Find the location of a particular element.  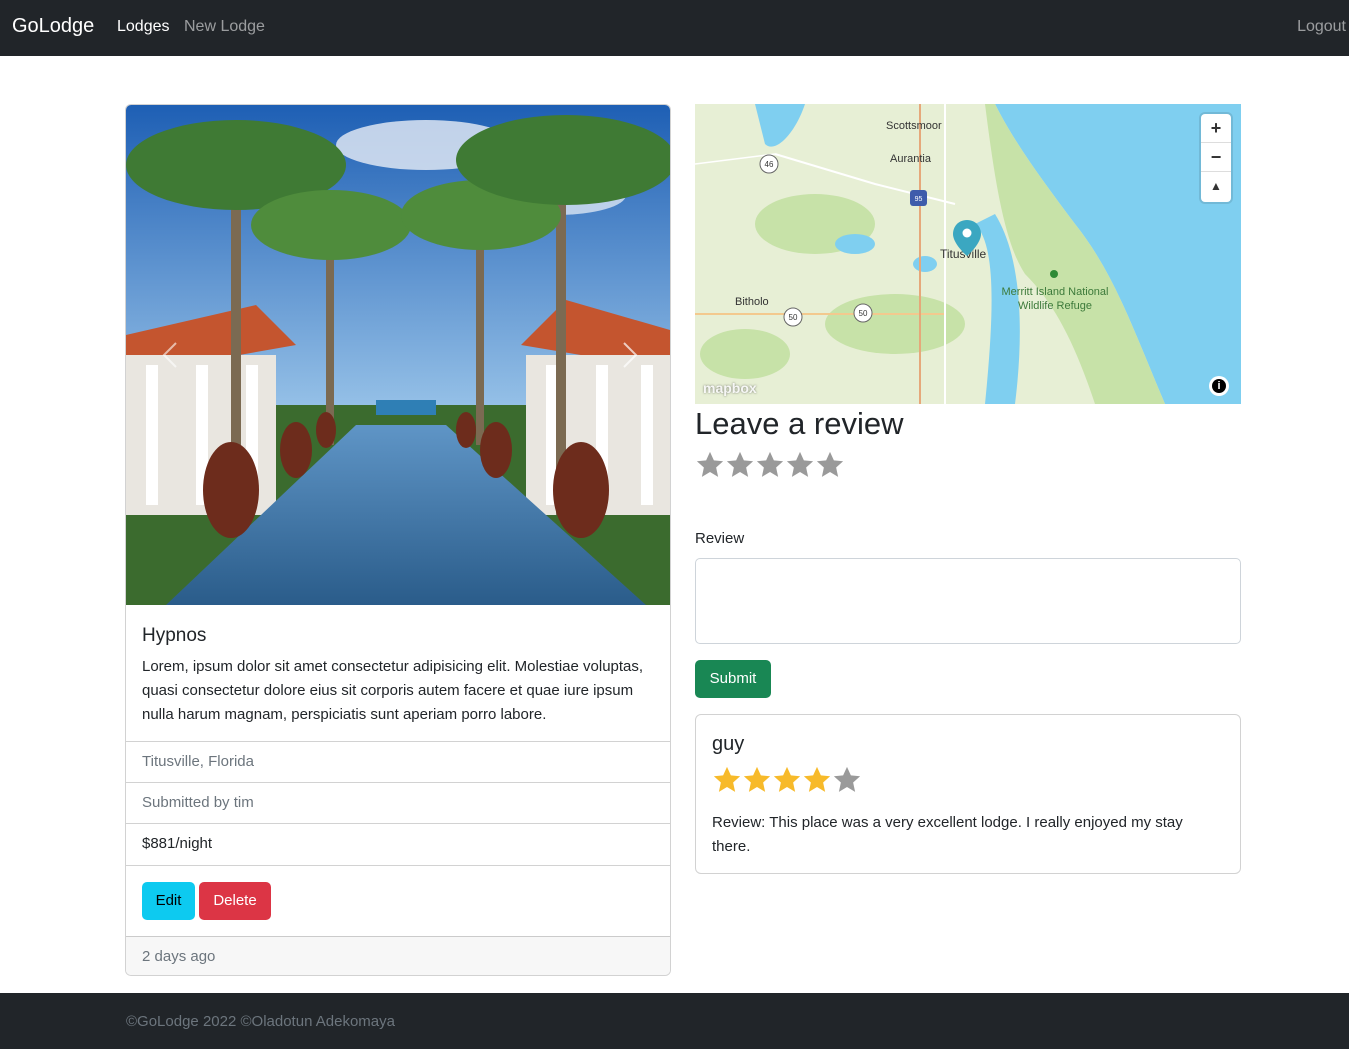

rating-input is located at coordinates (770, 465).